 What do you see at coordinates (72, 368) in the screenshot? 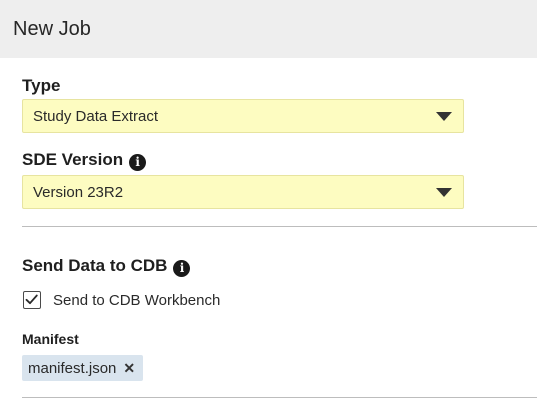
I see `manifest-file-name: manifest.json` at bounding box center [72, 368].